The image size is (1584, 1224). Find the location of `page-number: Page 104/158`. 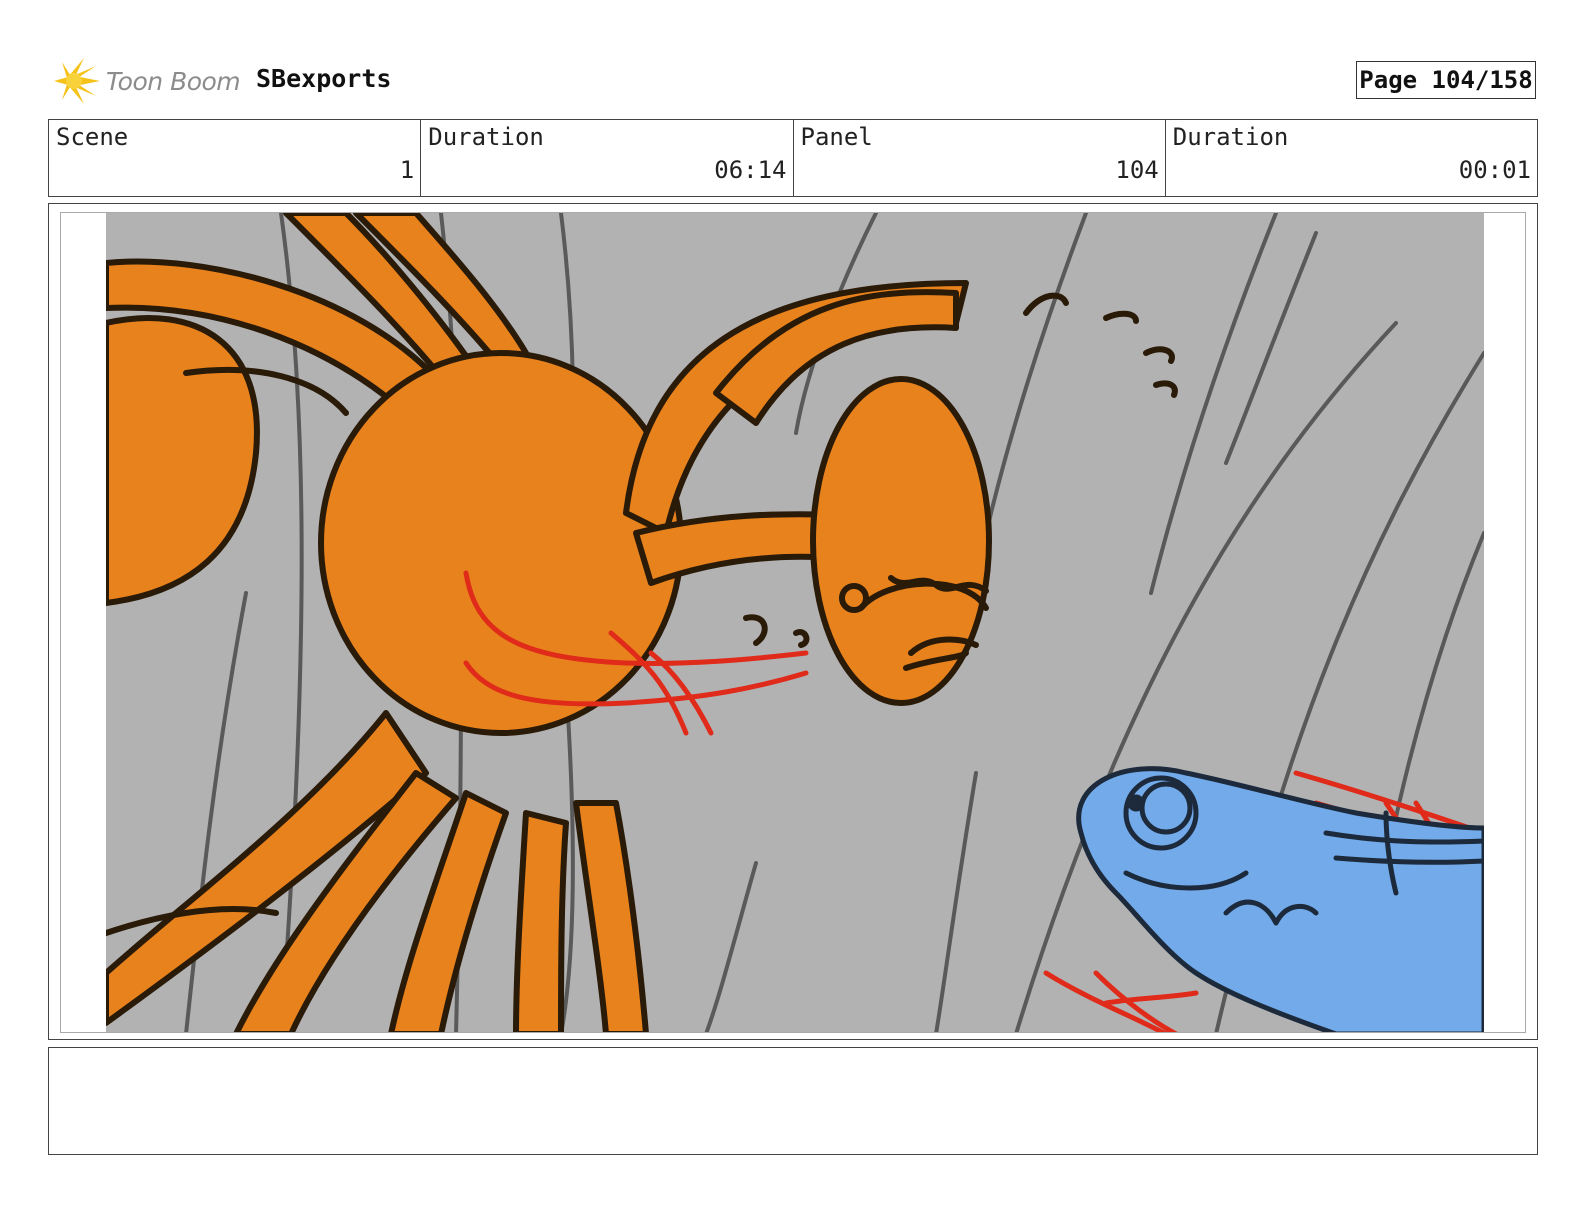

page-number: Page 104/158 is located at coordinates (1446, 80).